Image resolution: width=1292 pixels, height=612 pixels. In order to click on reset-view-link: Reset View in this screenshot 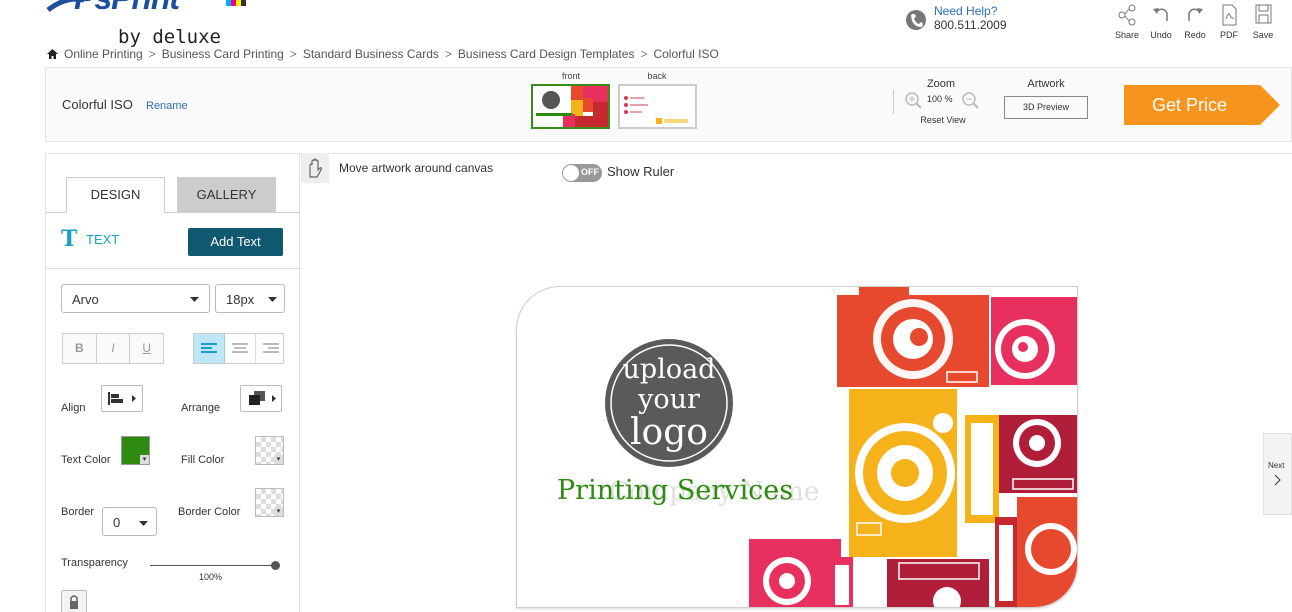, I will do `click(943, 120)`.